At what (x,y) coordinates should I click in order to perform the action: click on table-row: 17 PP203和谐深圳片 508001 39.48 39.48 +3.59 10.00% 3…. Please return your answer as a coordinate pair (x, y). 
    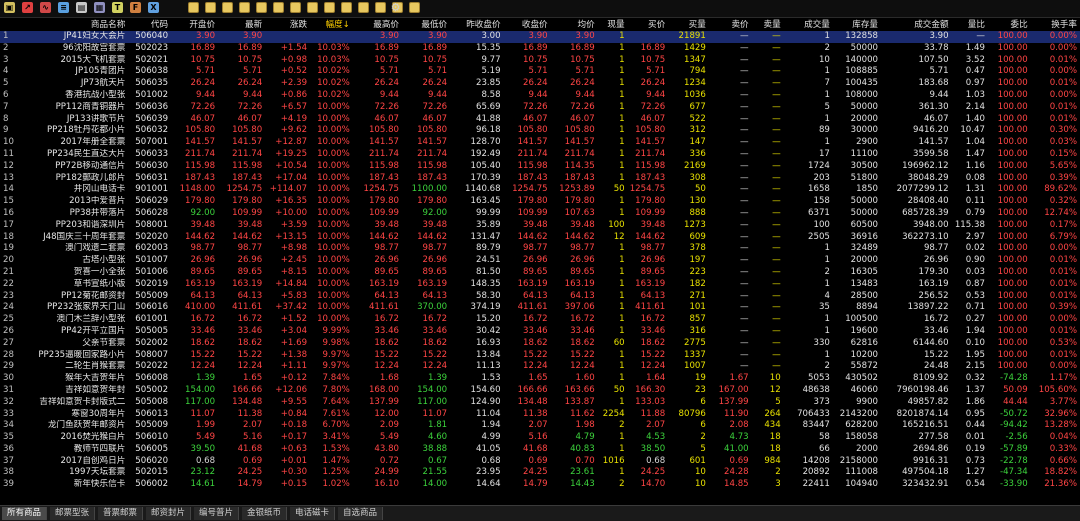
    Looking at the image, I should click on (540, 226).